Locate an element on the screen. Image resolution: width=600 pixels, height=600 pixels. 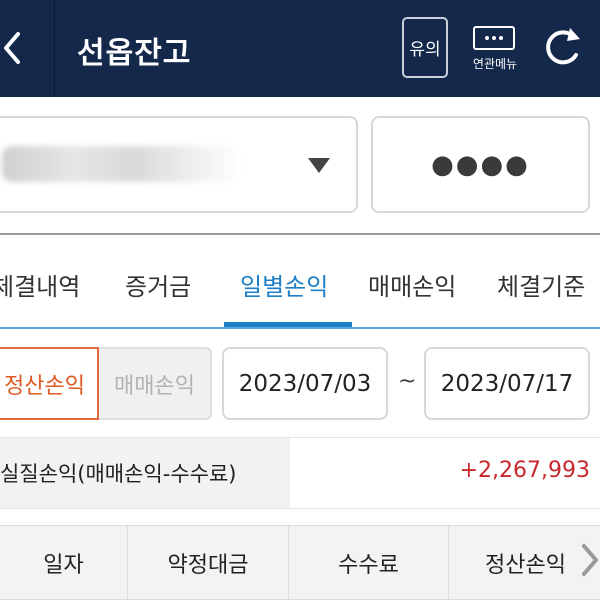
column-header-fee: 수수료 is located at coordinates (369, 562).